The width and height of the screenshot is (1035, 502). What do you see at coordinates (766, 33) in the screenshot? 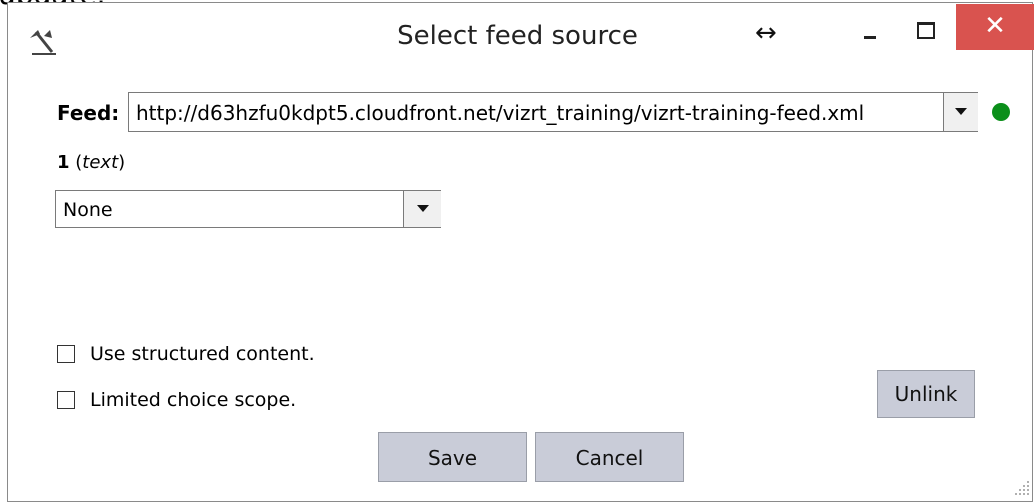
I see `resize-horizontal-icon: ↔` at bounding box center [766, 33].